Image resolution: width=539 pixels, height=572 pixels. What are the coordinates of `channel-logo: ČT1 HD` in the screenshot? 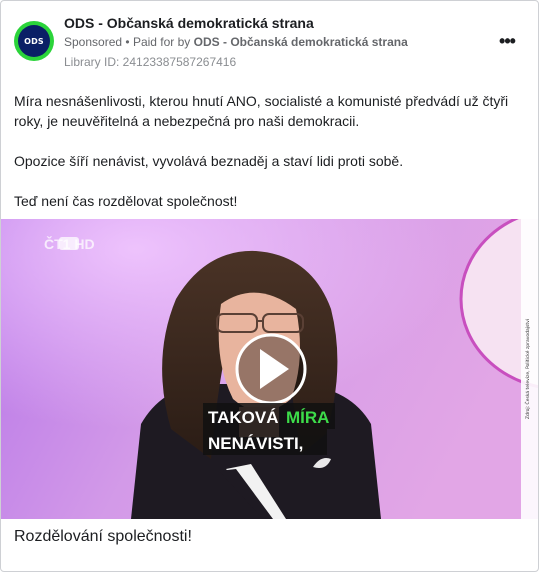 It's located at (69, 243).